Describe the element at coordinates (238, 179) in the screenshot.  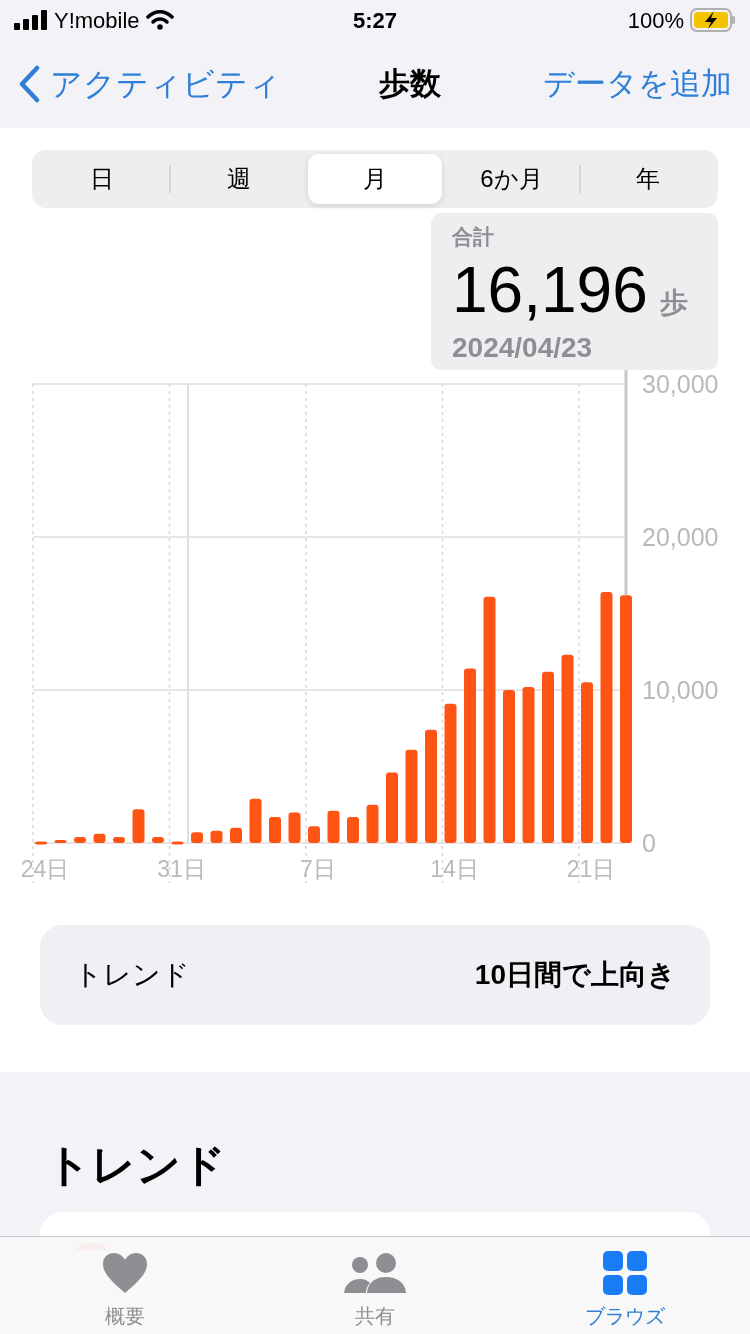
I see `segment-tab: 週` at that location.